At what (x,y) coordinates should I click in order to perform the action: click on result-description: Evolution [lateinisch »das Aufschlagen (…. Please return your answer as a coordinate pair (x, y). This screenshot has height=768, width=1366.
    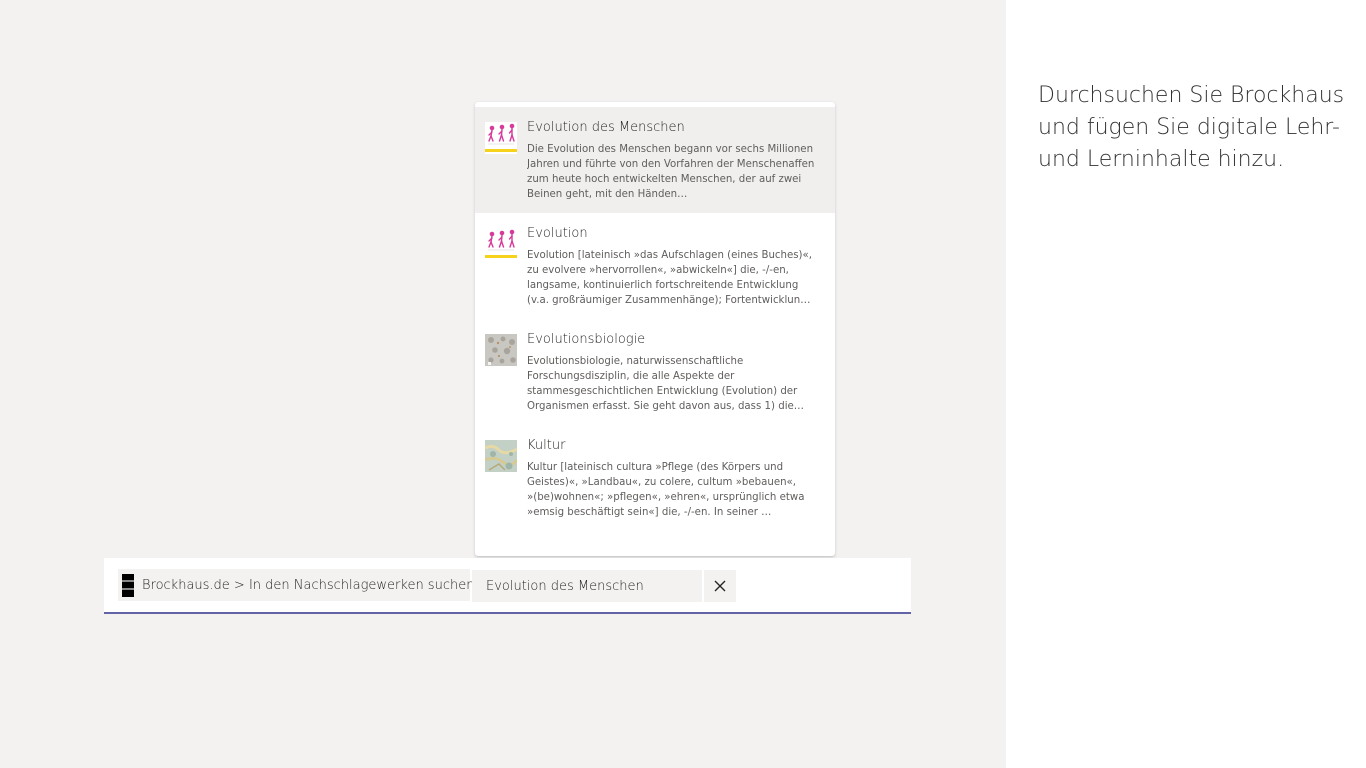
    Looking at the image, I should click on (670, 278).